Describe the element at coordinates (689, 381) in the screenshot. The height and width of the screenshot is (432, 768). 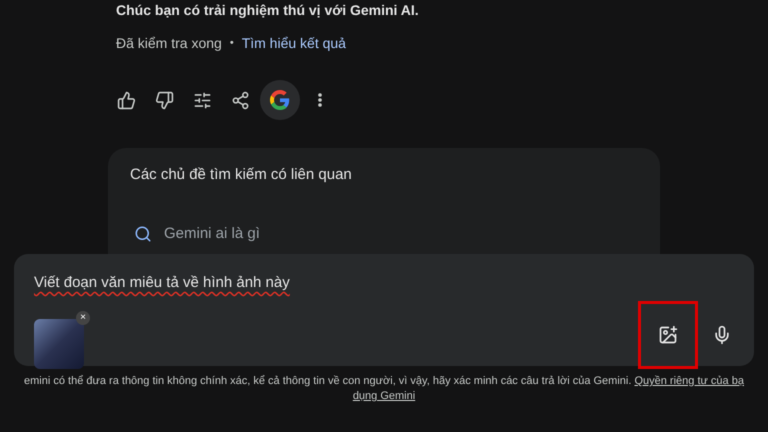
I see `privacy-link: Quyền riêng tư của bạ` at that location.